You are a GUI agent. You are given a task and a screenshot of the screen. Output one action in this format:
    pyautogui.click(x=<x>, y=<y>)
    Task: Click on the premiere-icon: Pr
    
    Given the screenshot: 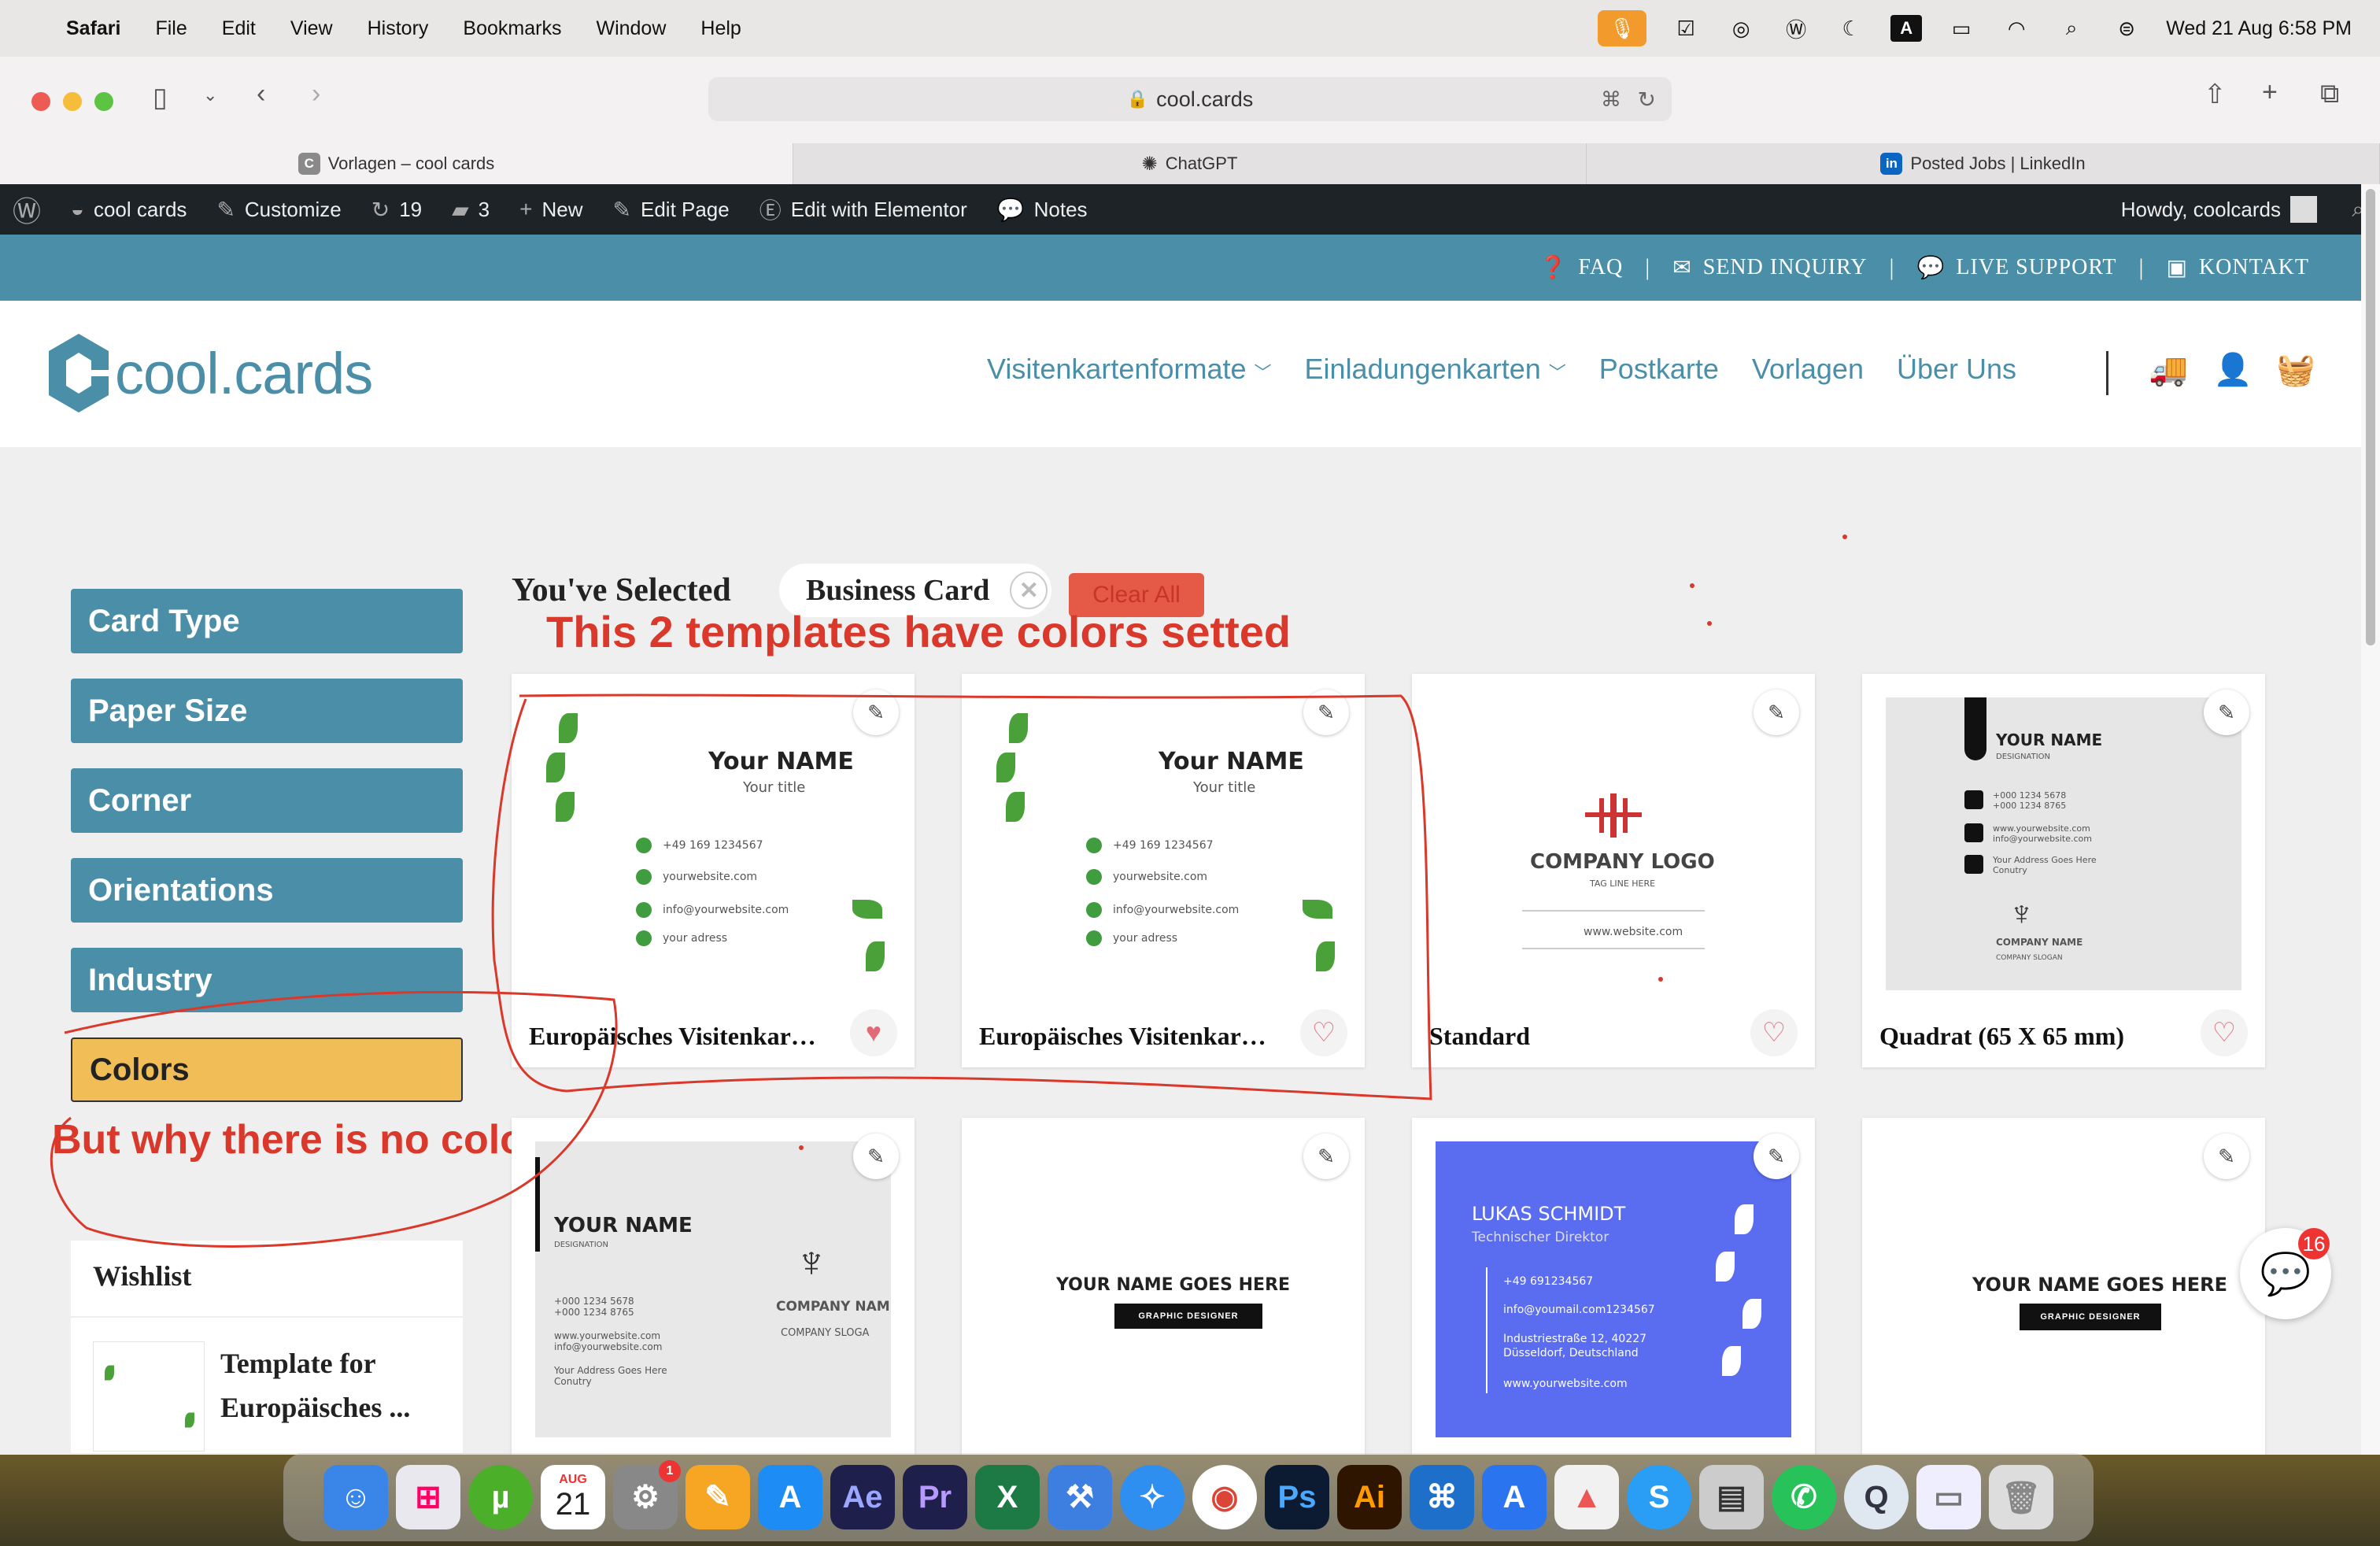 What is the action you would take?
    pyautogui.click(x=935, y=1497)
    